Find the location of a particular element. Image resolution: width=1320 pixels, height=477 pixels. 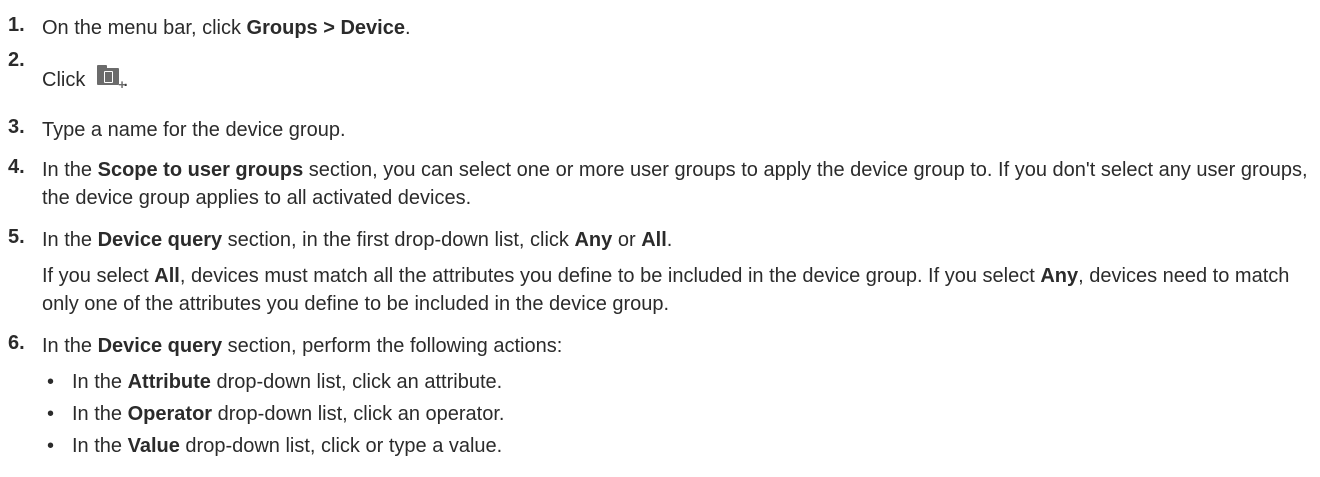

step-text: Click +. is located at coordinates (676, 79).